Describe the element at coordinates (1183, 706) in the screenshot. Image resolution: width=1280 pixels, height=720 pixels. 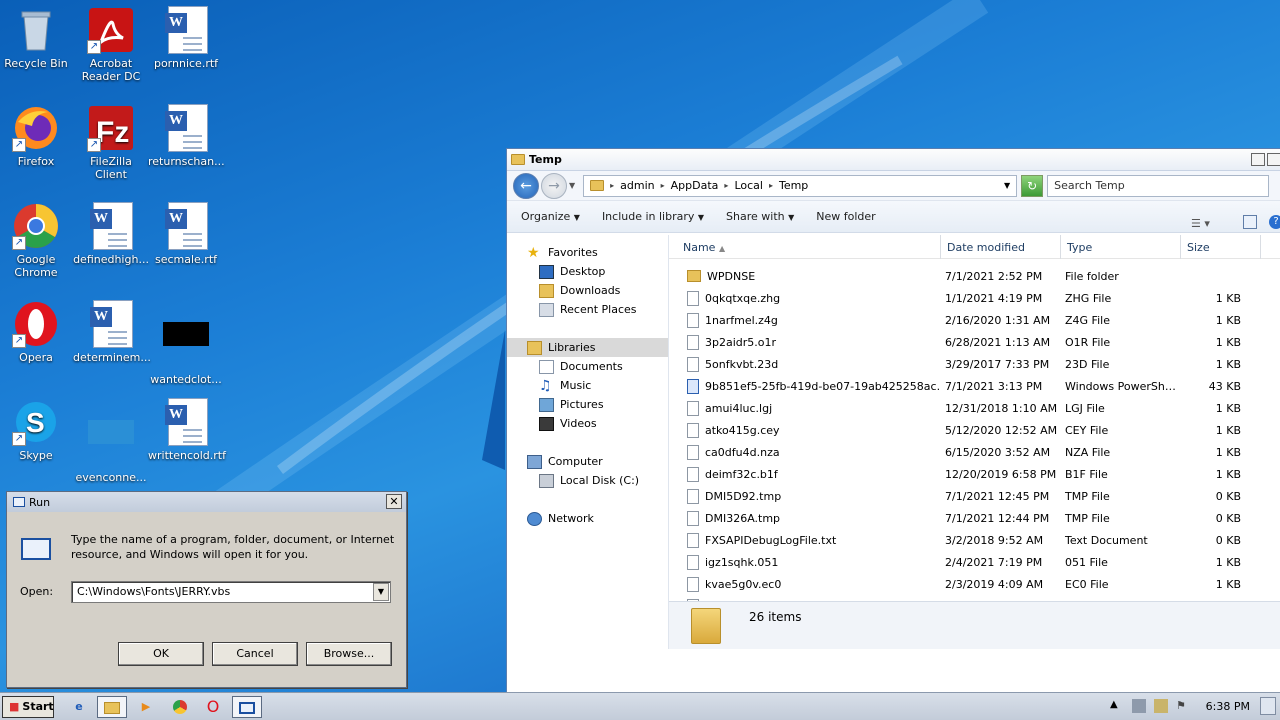
I see `tray-flag-icon: ⚑` at that location.